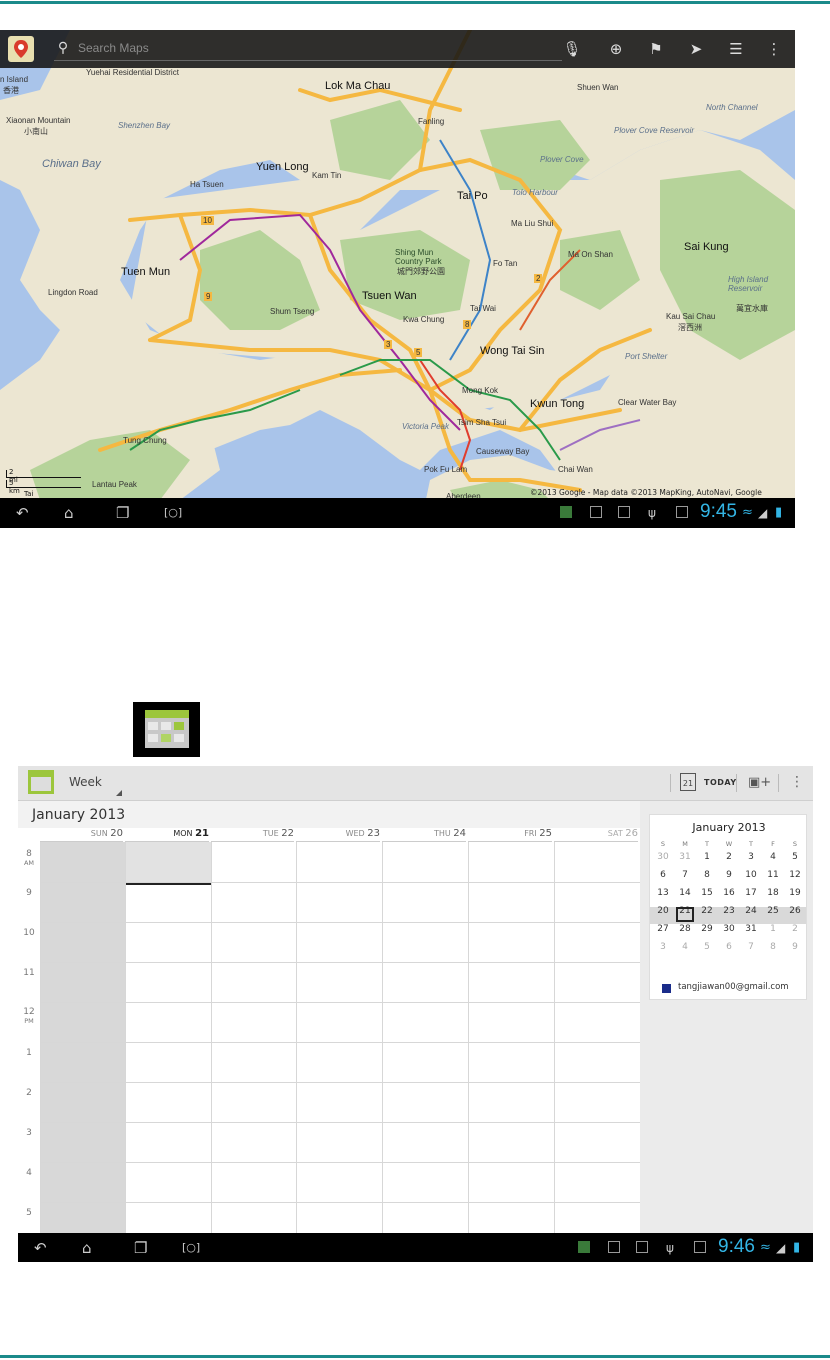 This screenshot has height=1360, width=830. What do you see at coordinates (29, 1053) in the screenshot?
I see `hour-label: 1` at bounding box center [29, 1053].